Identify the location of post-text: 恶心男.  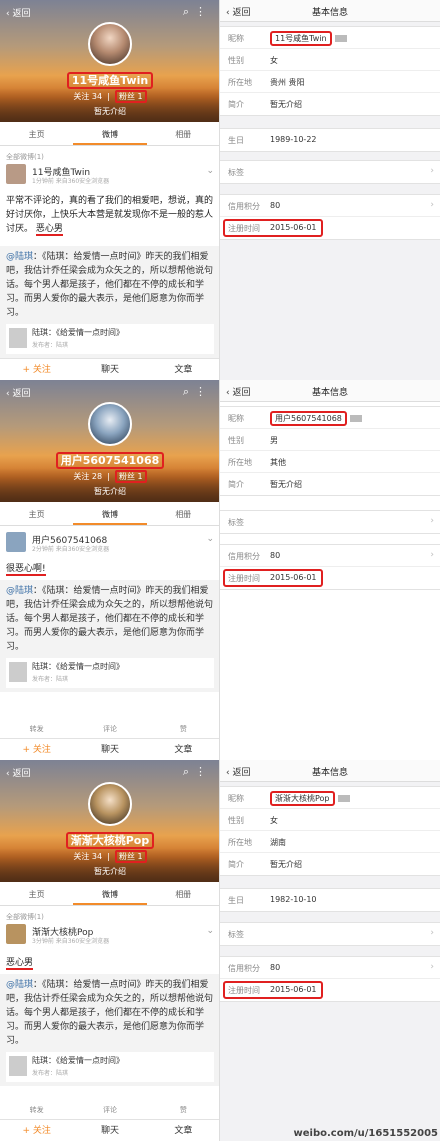
(110, 963).